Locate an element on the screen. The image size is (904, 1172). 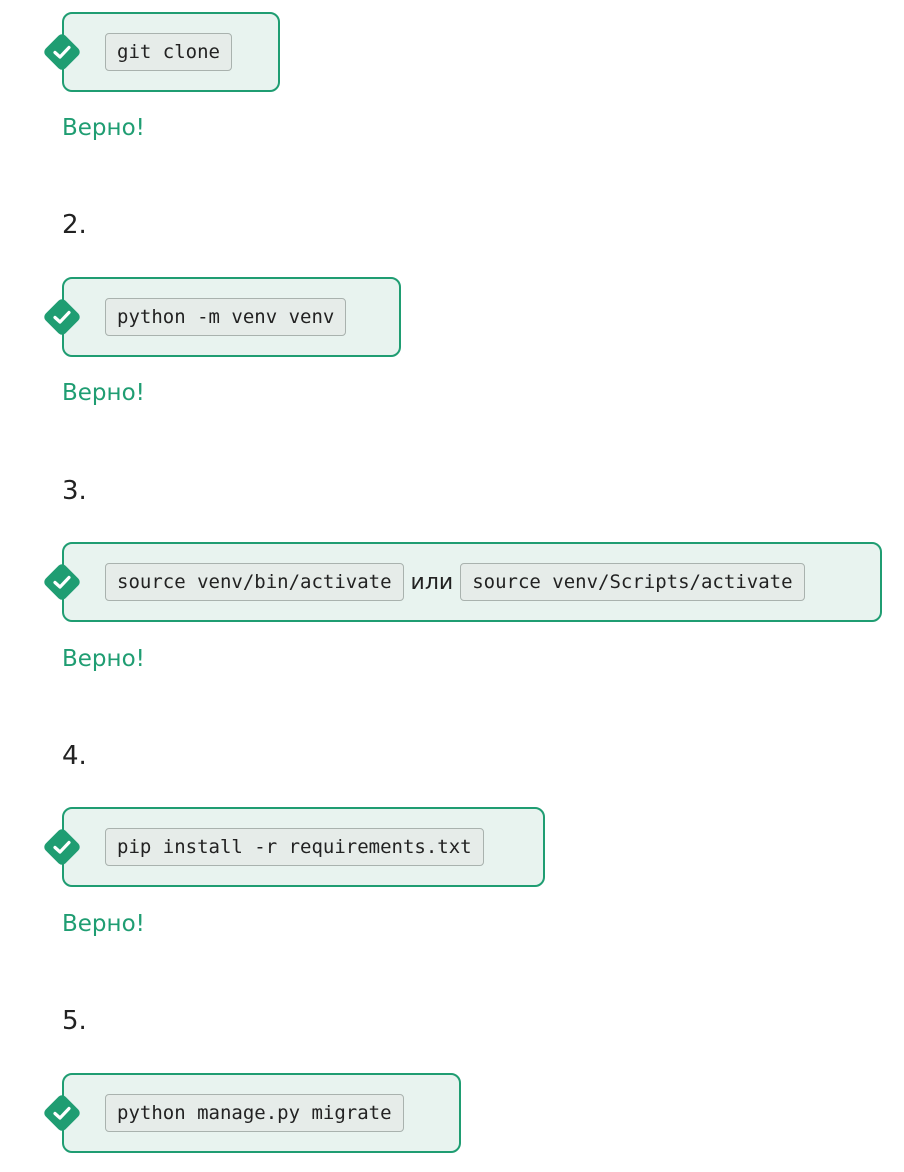
command-chip: pip install -r requirements.txt is located at coordinates (294, 847).